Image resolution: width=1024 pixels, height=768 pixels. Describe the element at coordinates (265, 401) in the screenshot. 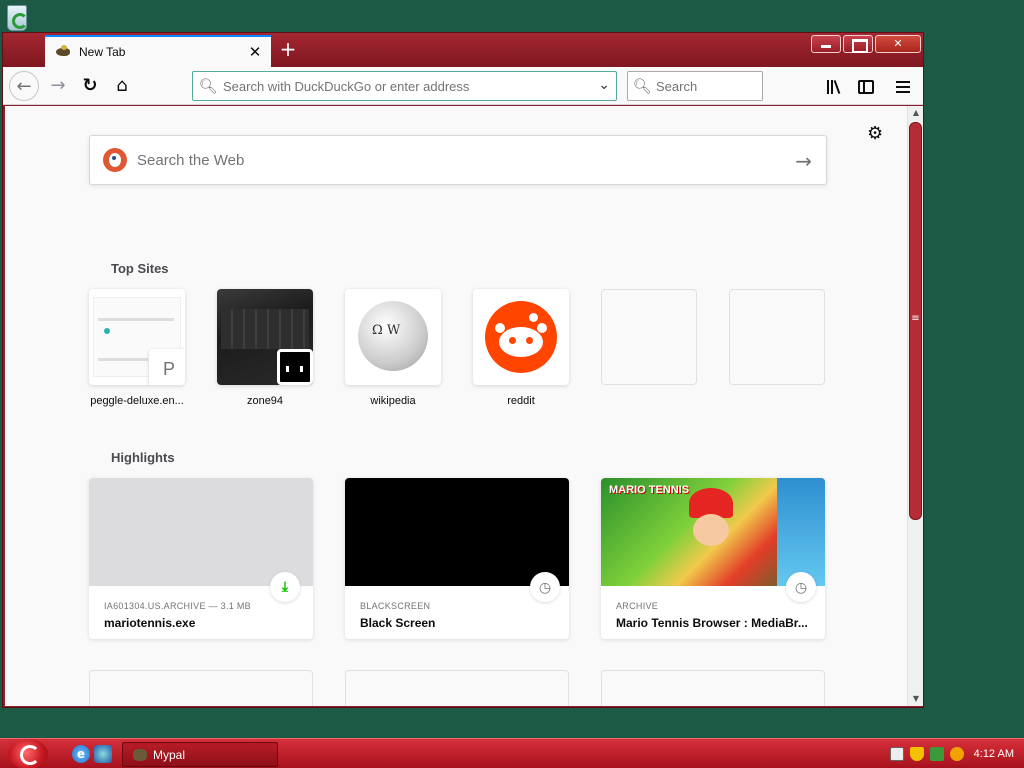

I see `top-site-label: zone94` at that location.